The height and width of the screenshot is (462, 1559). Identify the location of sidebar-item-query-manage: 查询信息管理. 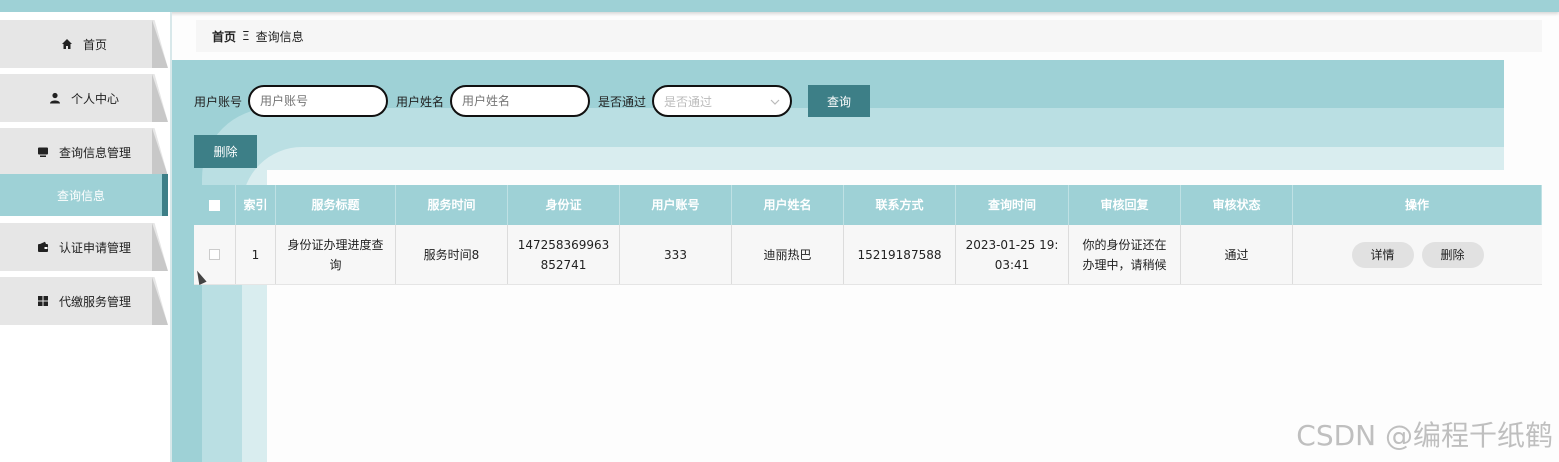
(84, 152).